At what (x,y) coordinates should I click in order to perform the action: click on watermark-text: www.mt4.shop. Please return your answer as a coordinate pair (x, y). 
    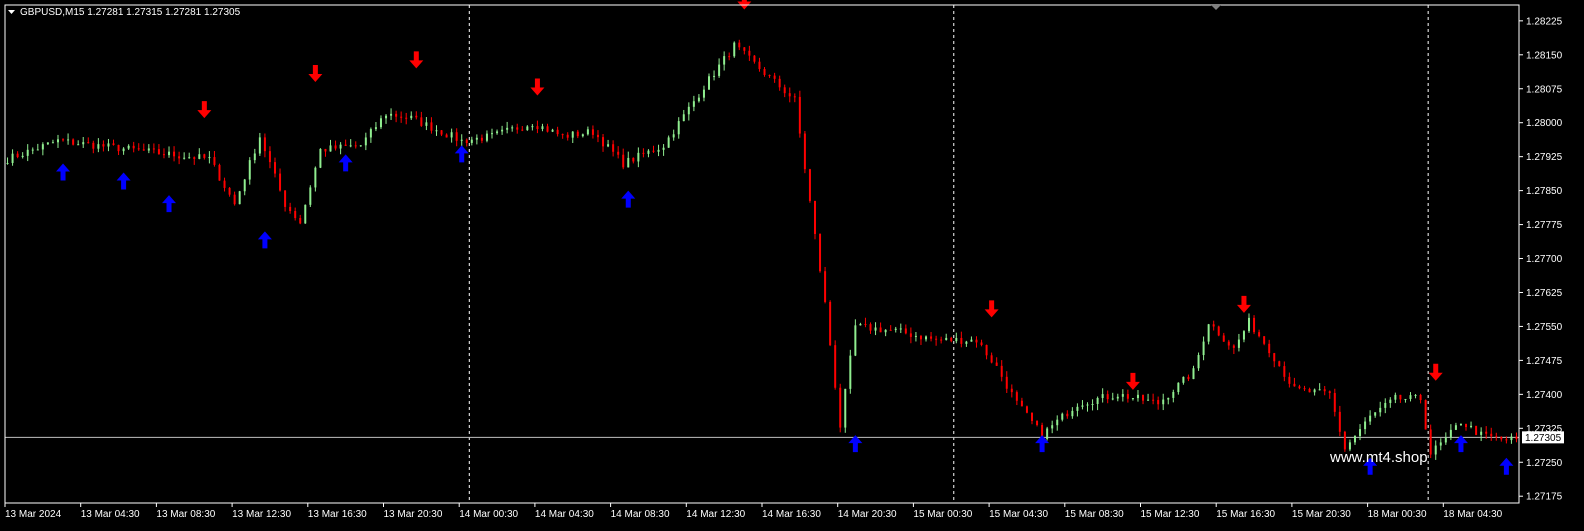
    Looking at the image, I should click on (1378, 457).